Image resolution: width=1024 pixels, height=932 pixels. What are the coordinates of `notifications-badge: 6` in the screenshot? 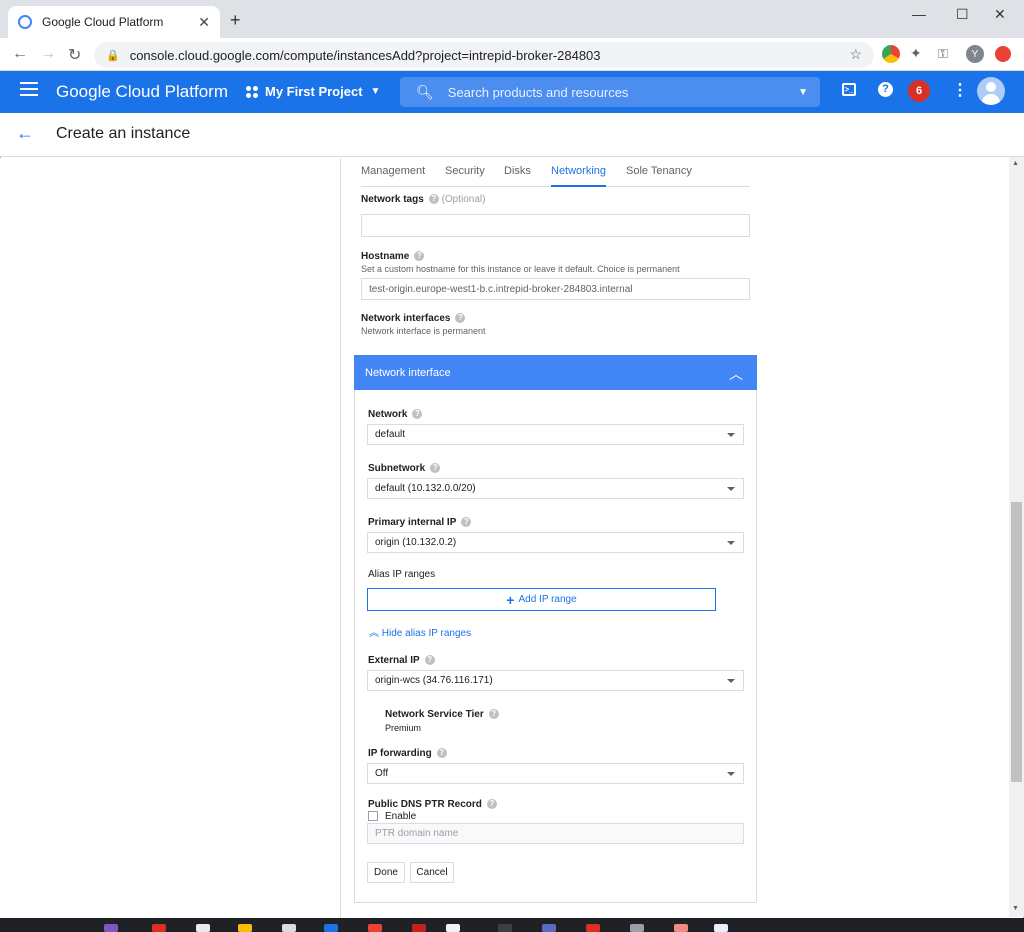 It's located at (919, 91).